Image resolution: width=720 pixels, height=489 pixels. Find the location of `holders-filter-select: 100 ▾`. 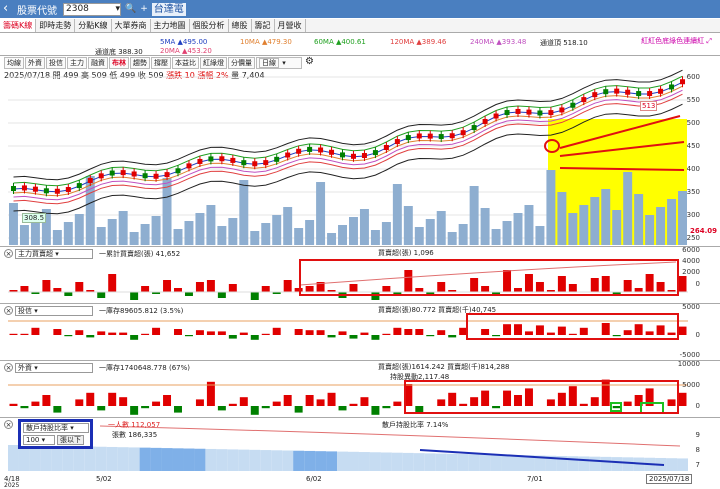

holders-filter-select: 100 ▾ is located at coordinates (39, 440).